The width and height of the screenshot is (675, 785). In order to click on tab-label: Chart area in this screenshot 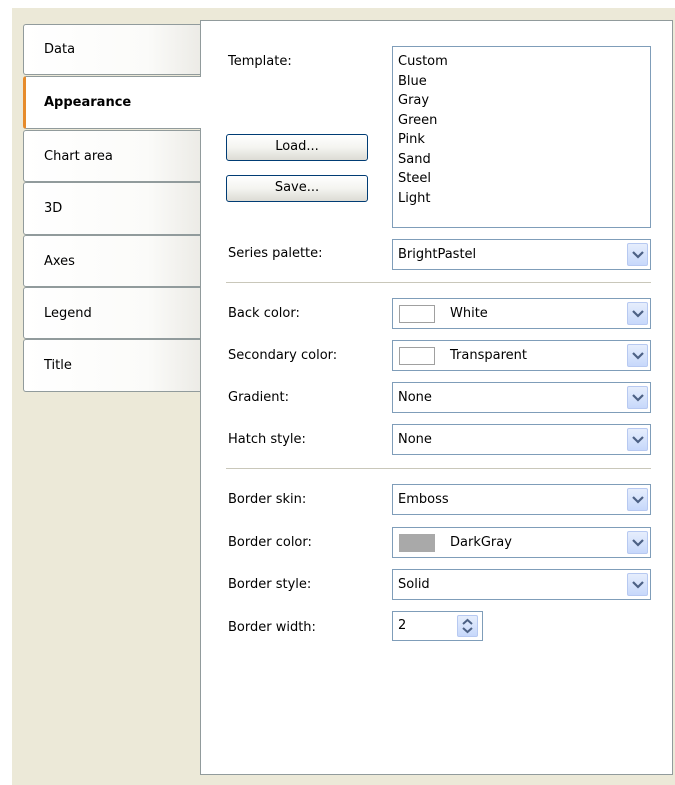, I will do `click(78, 156)`.